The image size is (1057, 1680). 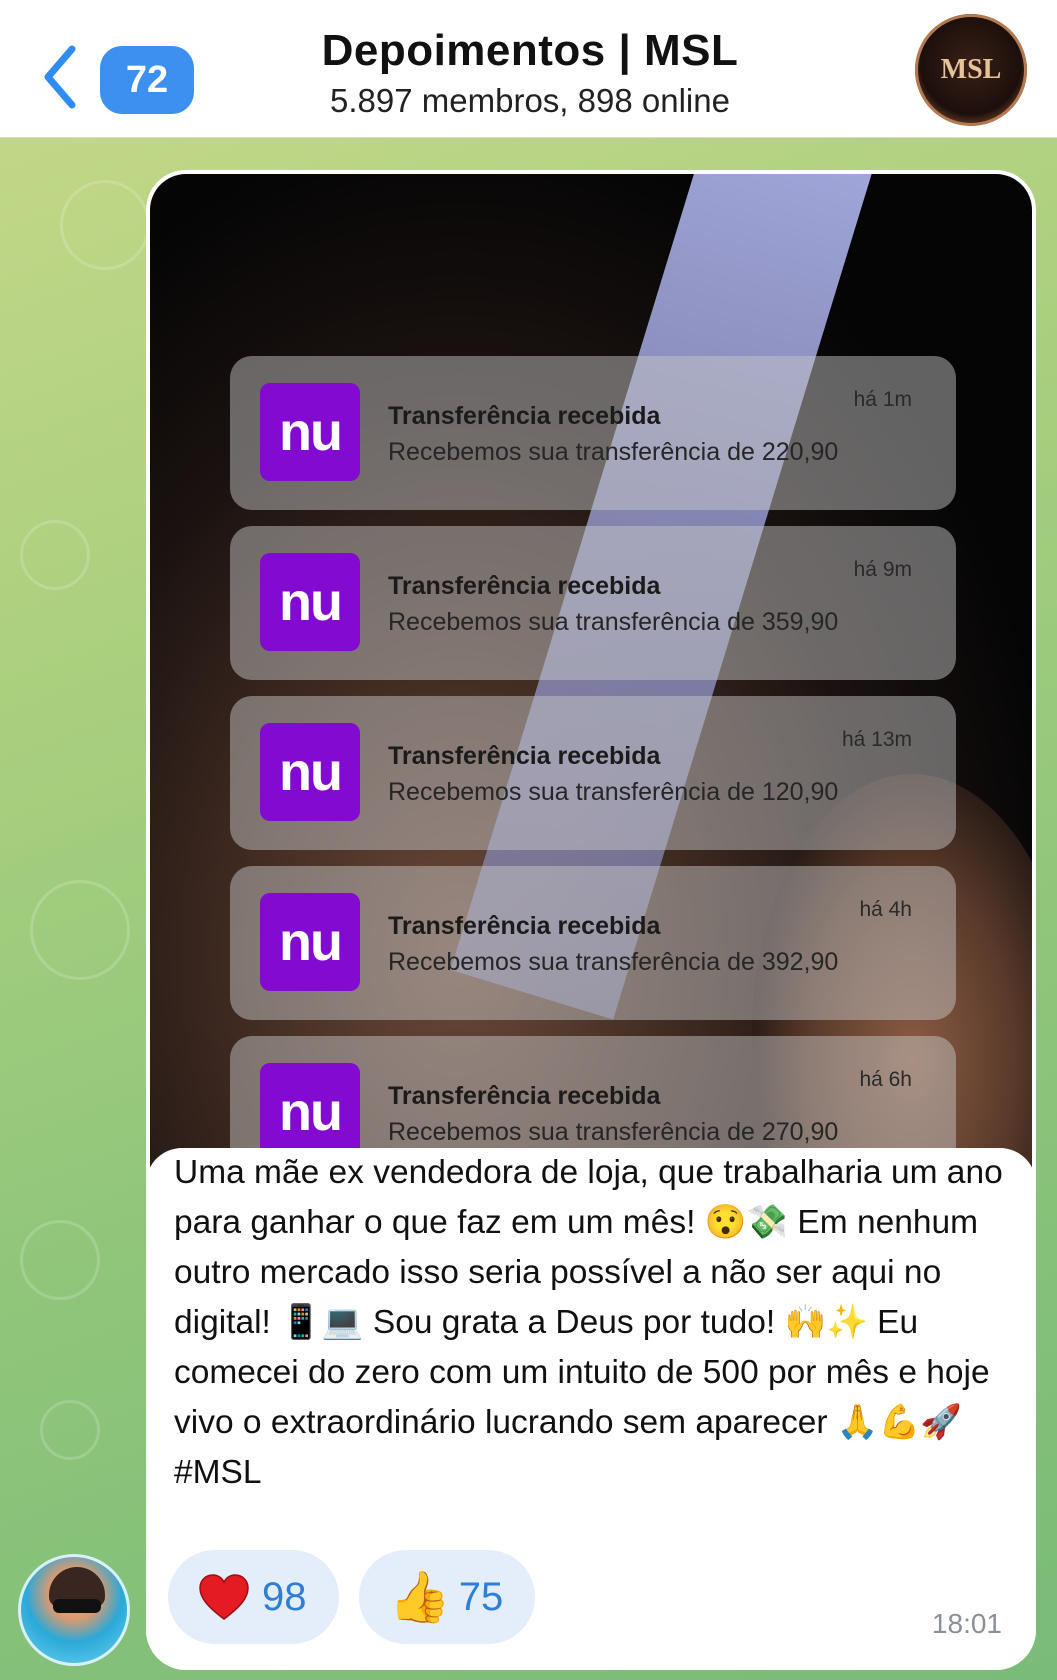 What do you see at coordinates (613, 452) in the screenshot?
I see `notification-body: Recebemos sua transferência de 220,90` at bounding box center [613, 452].